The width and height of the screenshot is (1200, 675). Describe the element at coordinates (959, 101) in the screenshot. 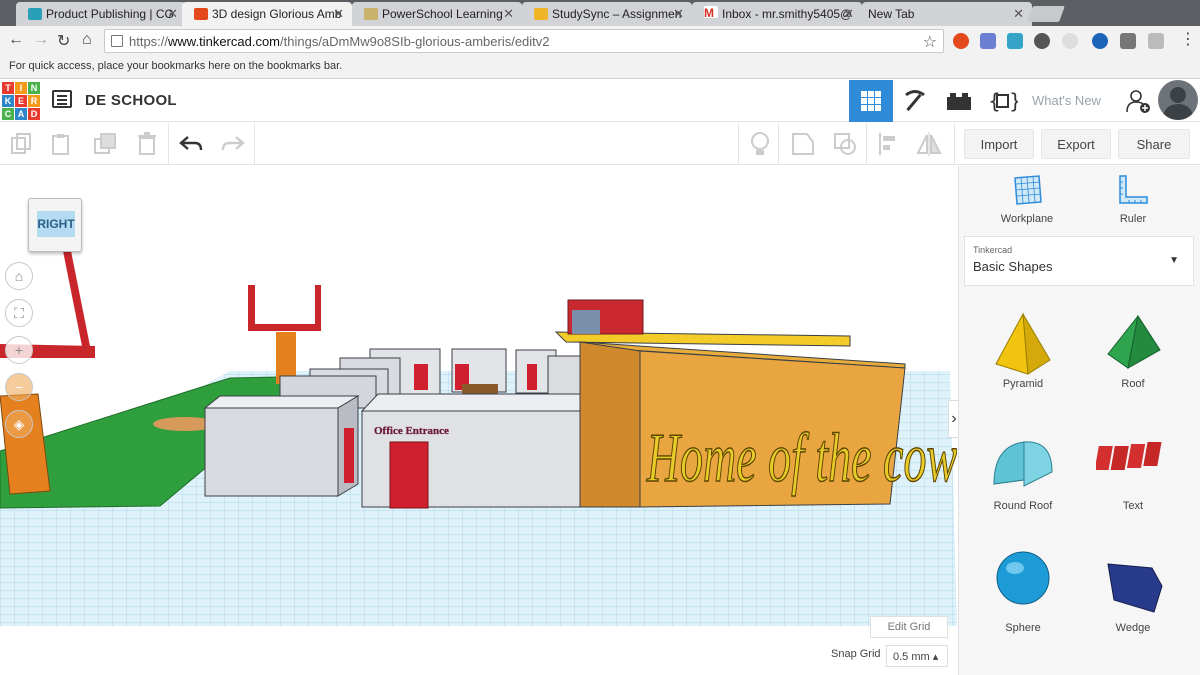

I see `bricks-button` at that location.